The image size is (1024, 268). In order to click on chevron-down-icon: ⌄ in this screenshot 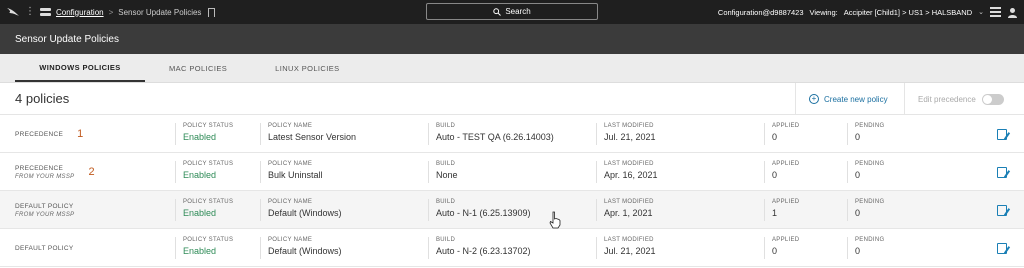, I will do `click(981, 12)`.